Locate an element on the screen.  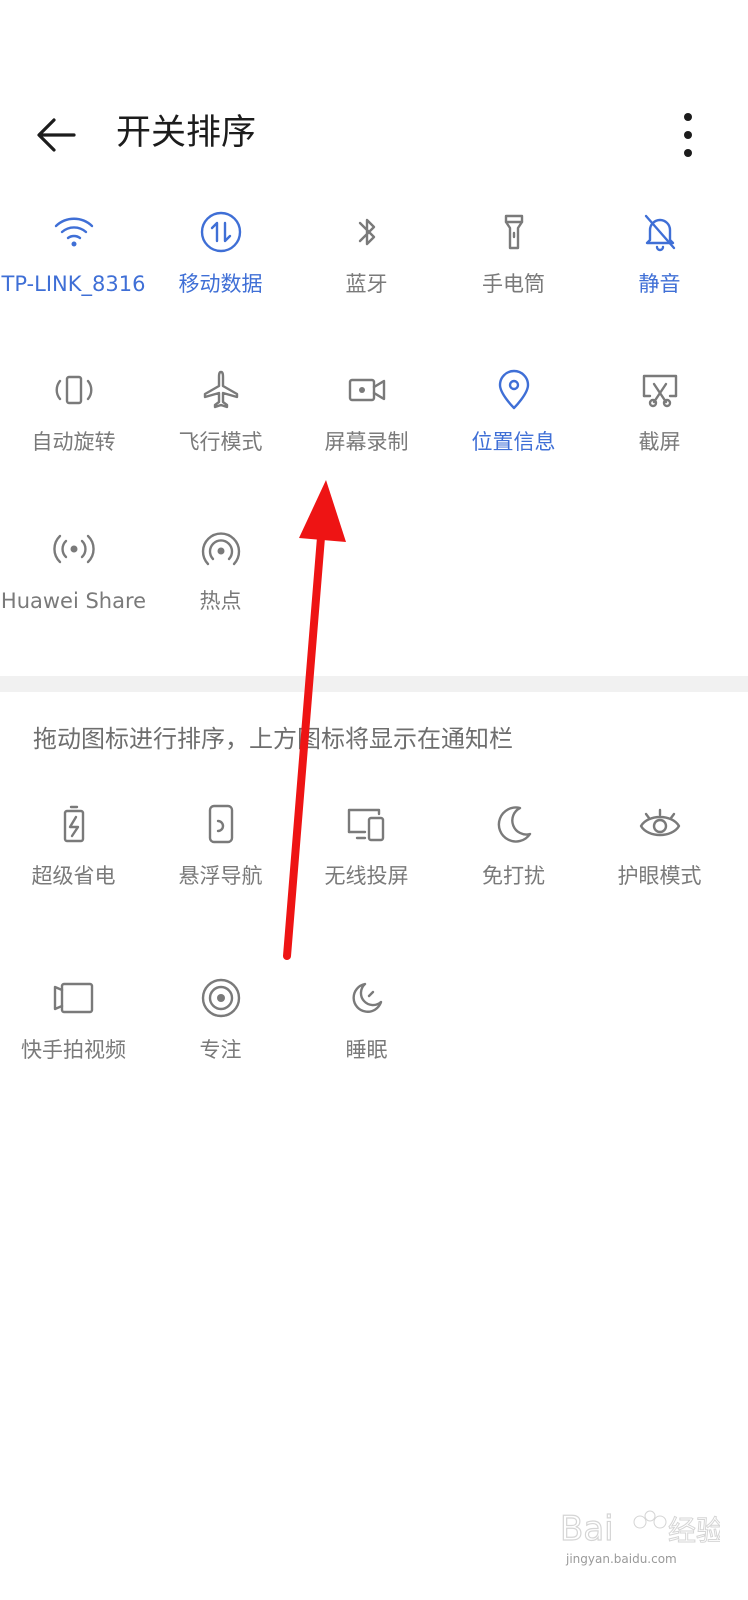
switch-label: 飞行模式 is located at coordinates (220, 442).